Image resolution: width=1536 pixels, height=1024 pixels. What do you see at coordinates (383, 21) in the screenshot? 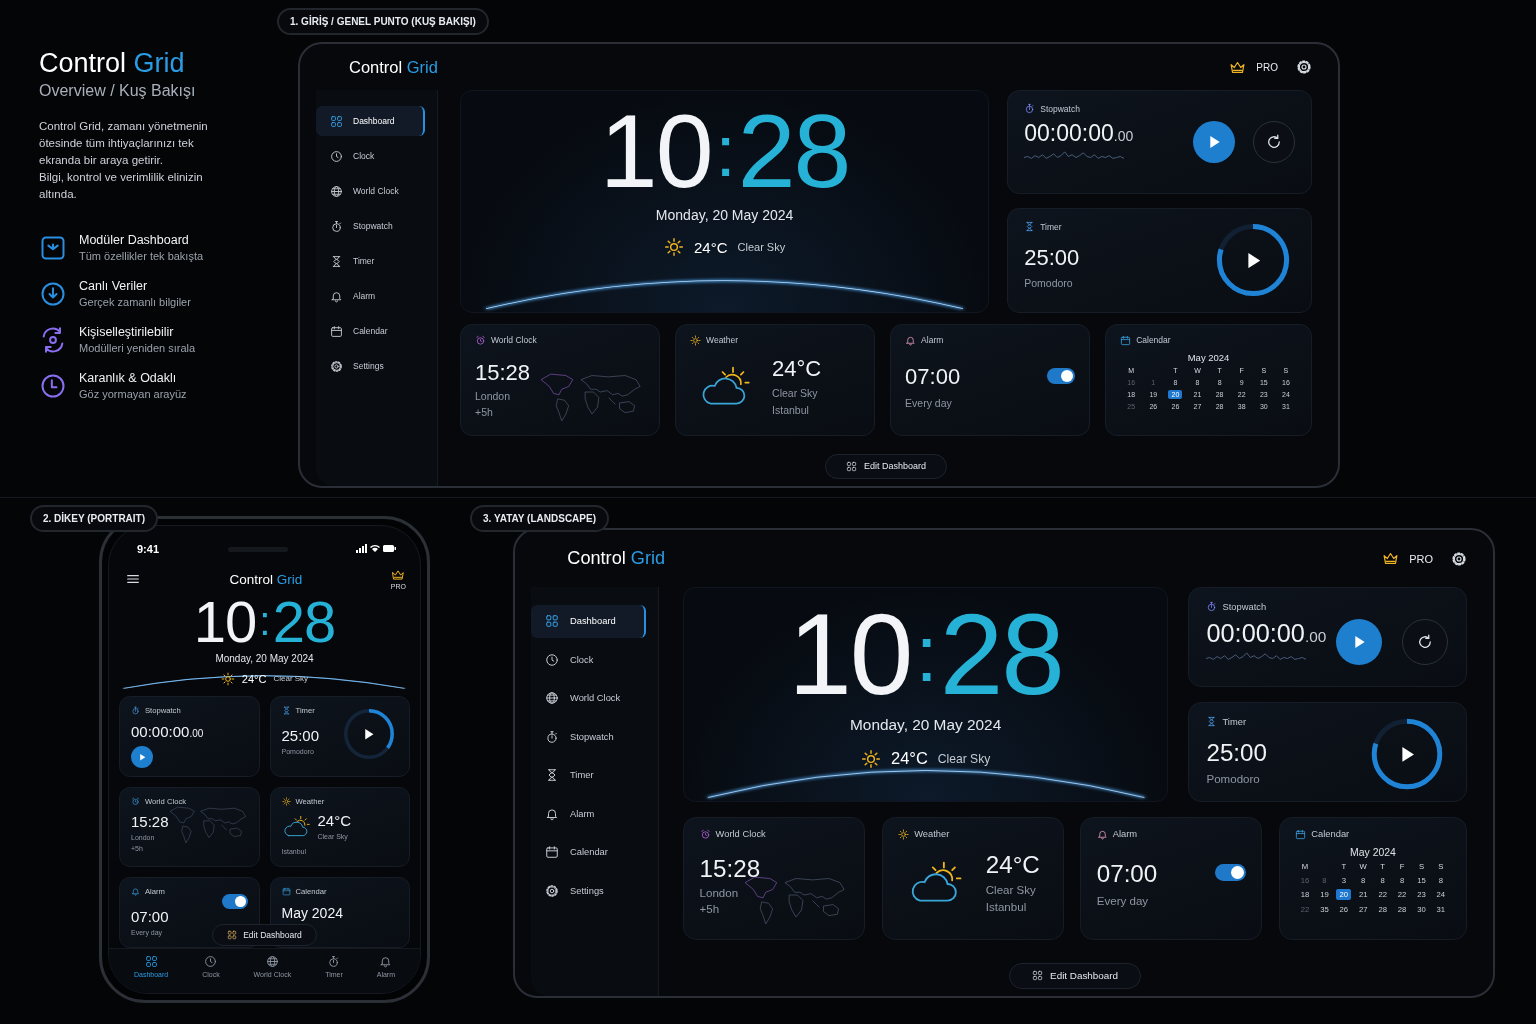
I see `section-label: 1. GİRİŞ / GENEL PUNTO (KUŞ BAKIŞI)` at bounding box center [383, 21].